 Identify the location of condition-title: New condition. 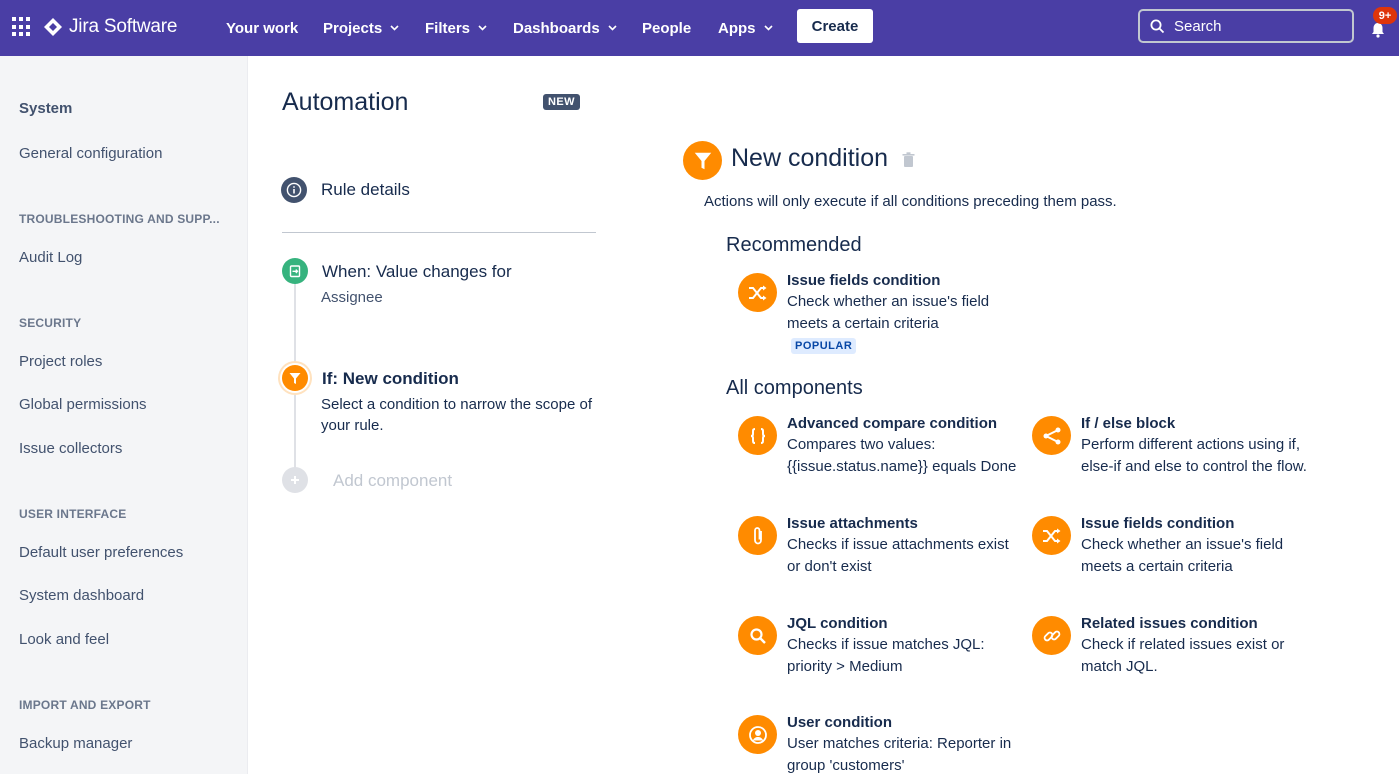
(810, 158).